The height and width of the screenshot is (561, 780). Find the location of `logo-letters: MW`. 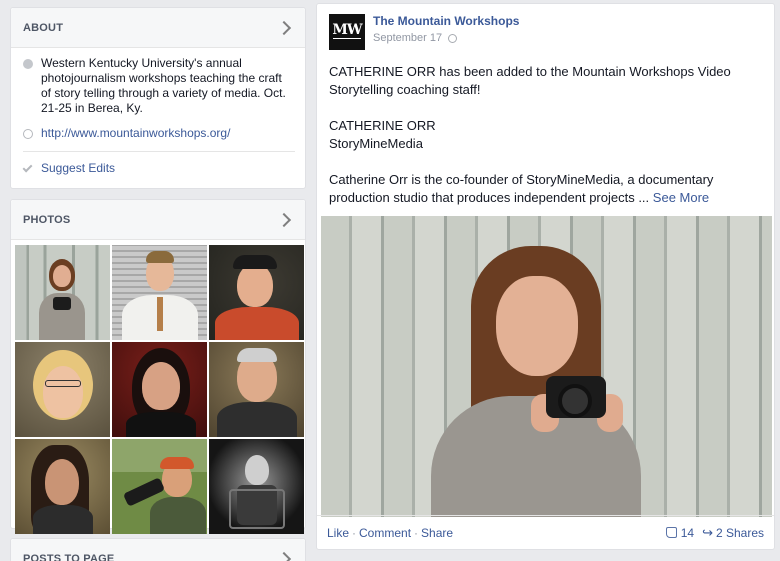

logo-letters: MW is located at coordinates (347, 30).